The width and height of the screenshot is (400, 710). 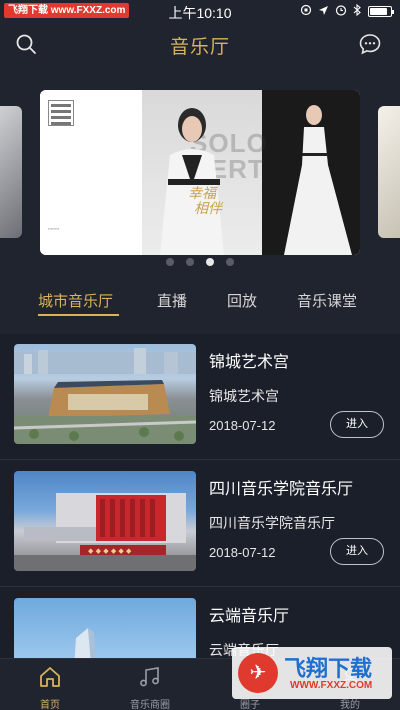 What do you see at coordinates (210, 262) in the screenshot?
I see `carousel-dot-active` at bounding box center [210, 262].